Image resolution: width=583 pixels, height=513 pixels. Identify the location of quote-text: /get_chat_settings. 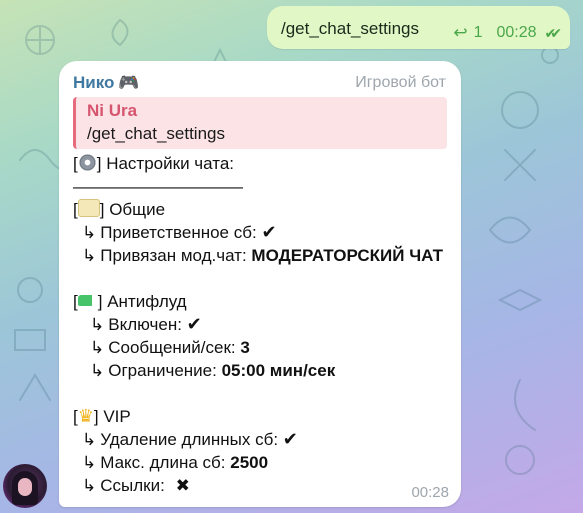
(156, 133).